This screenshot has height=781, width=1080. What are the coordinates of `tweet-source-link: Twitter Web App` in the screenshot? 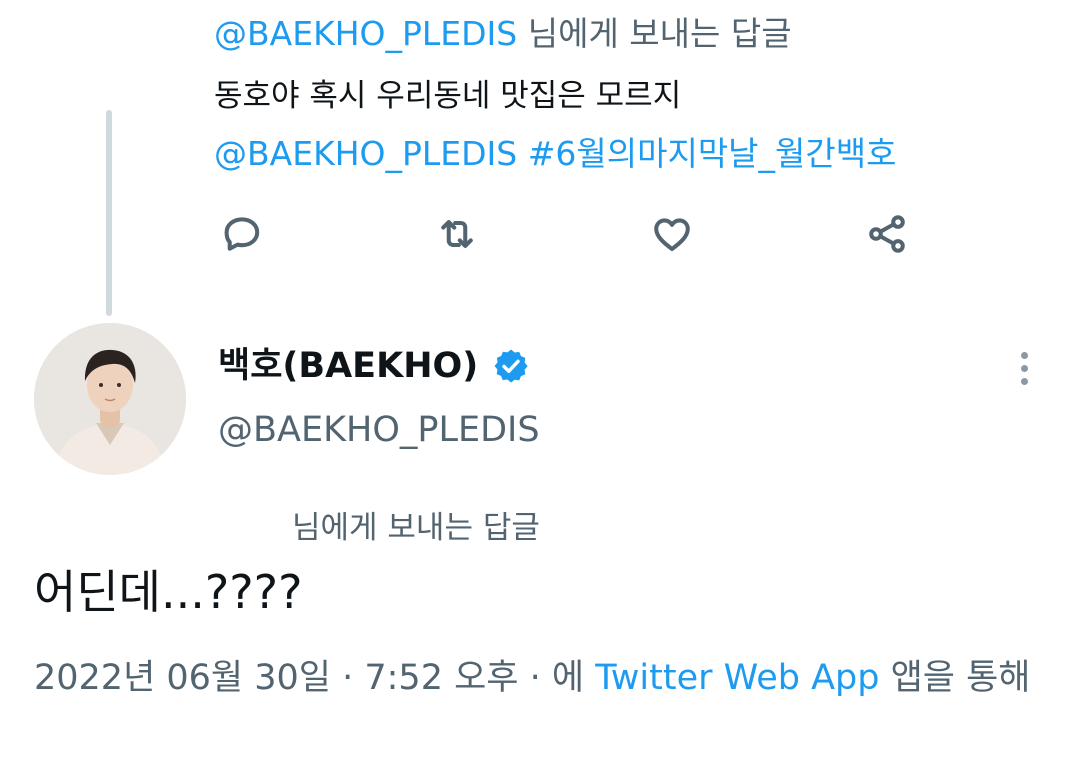 It's located at (737, 678).